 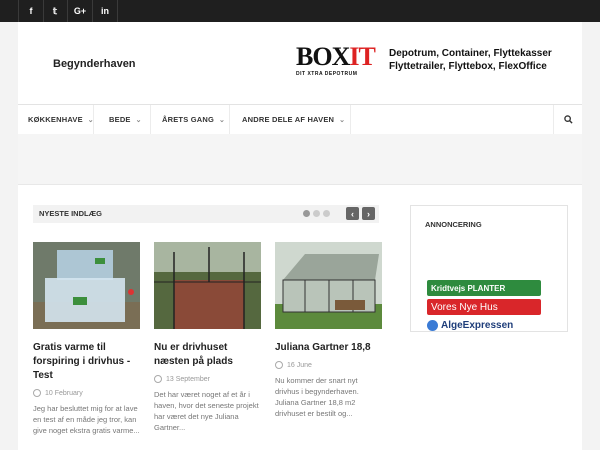 I want to click on nav-item-arets-gang: ÅRETS GANG ⌄, so click(x=191, y=119).